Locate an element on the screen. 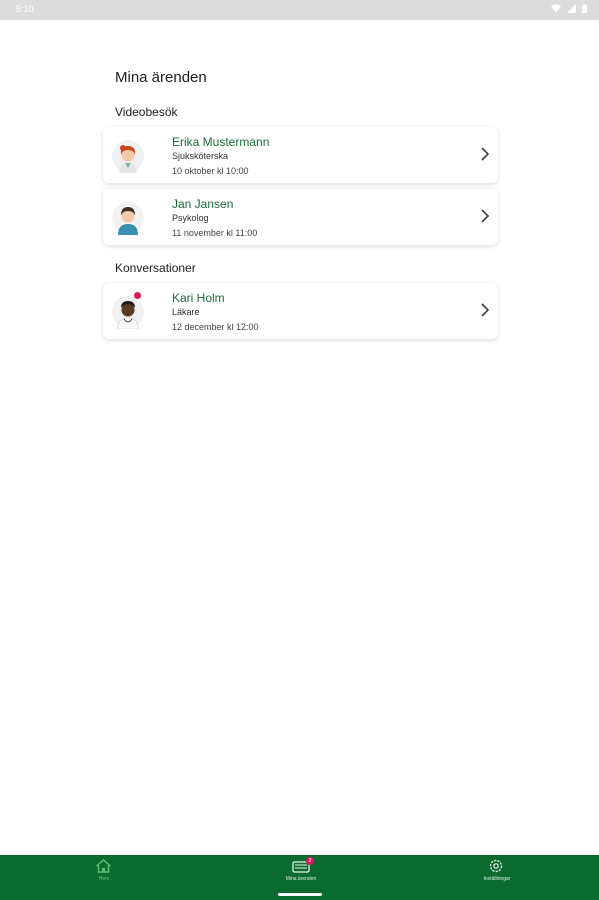  battery-icon is located at coordinates (584, 8).